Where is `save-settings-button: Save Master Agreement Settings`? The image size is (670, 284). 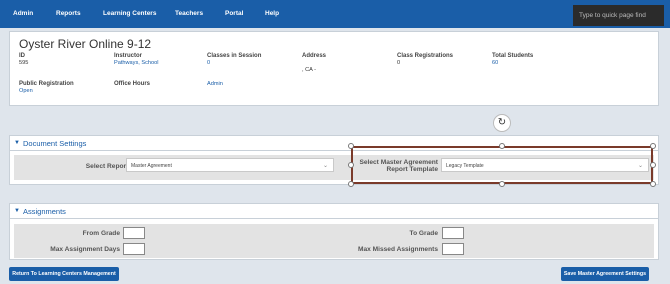
save-settings-button: Save Master Agreement Settings is located at coordinates (605, 274).